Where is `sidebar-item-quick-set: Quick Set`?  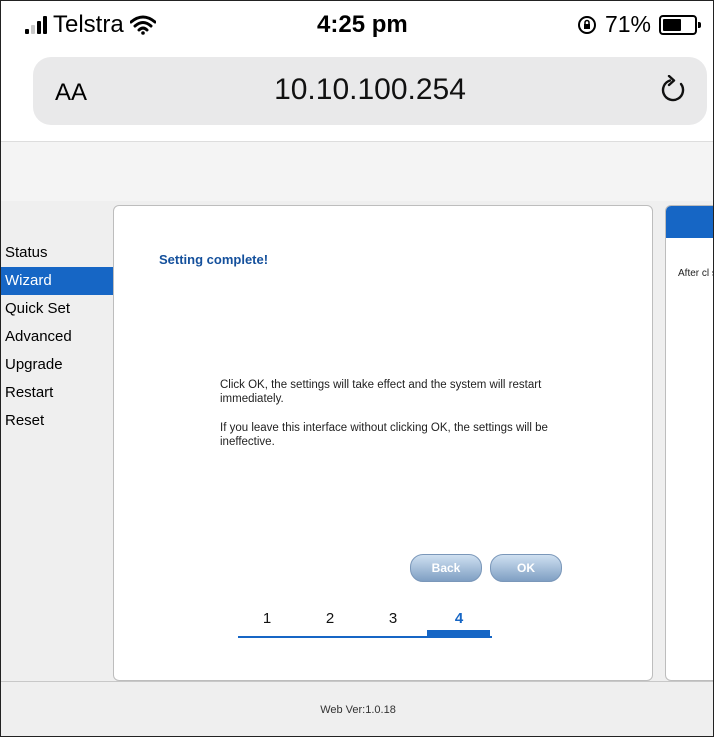
sidebar-item-quick-set: Quick Set is located at coordinates (57, 309).